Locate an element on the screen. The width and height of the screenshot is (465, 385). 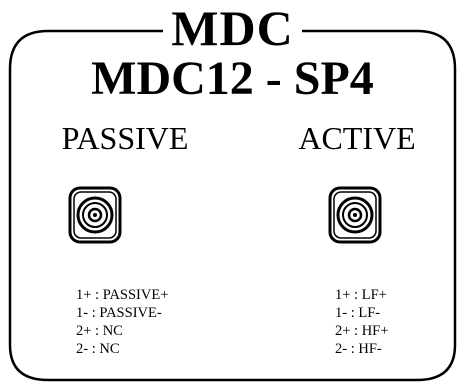
passive-title: PASSIVE is located at coordinates (125, 138).